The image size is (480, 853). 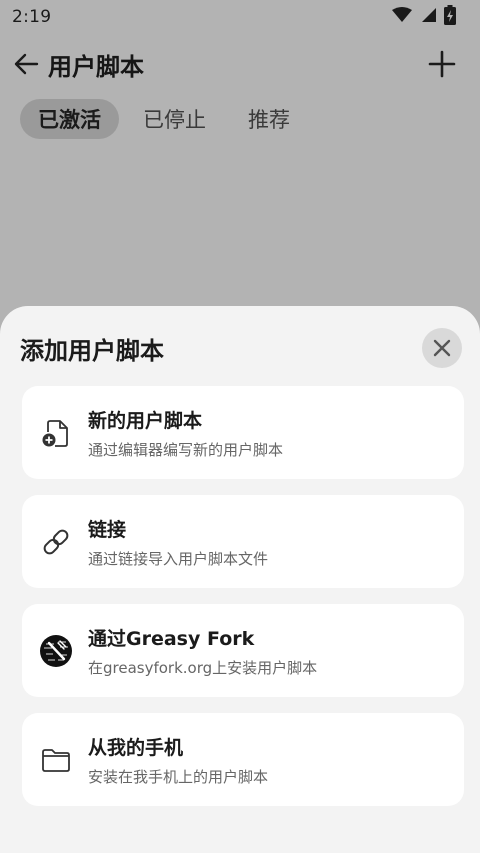 I want to click on plus-icon, so click(x=442, y=64).